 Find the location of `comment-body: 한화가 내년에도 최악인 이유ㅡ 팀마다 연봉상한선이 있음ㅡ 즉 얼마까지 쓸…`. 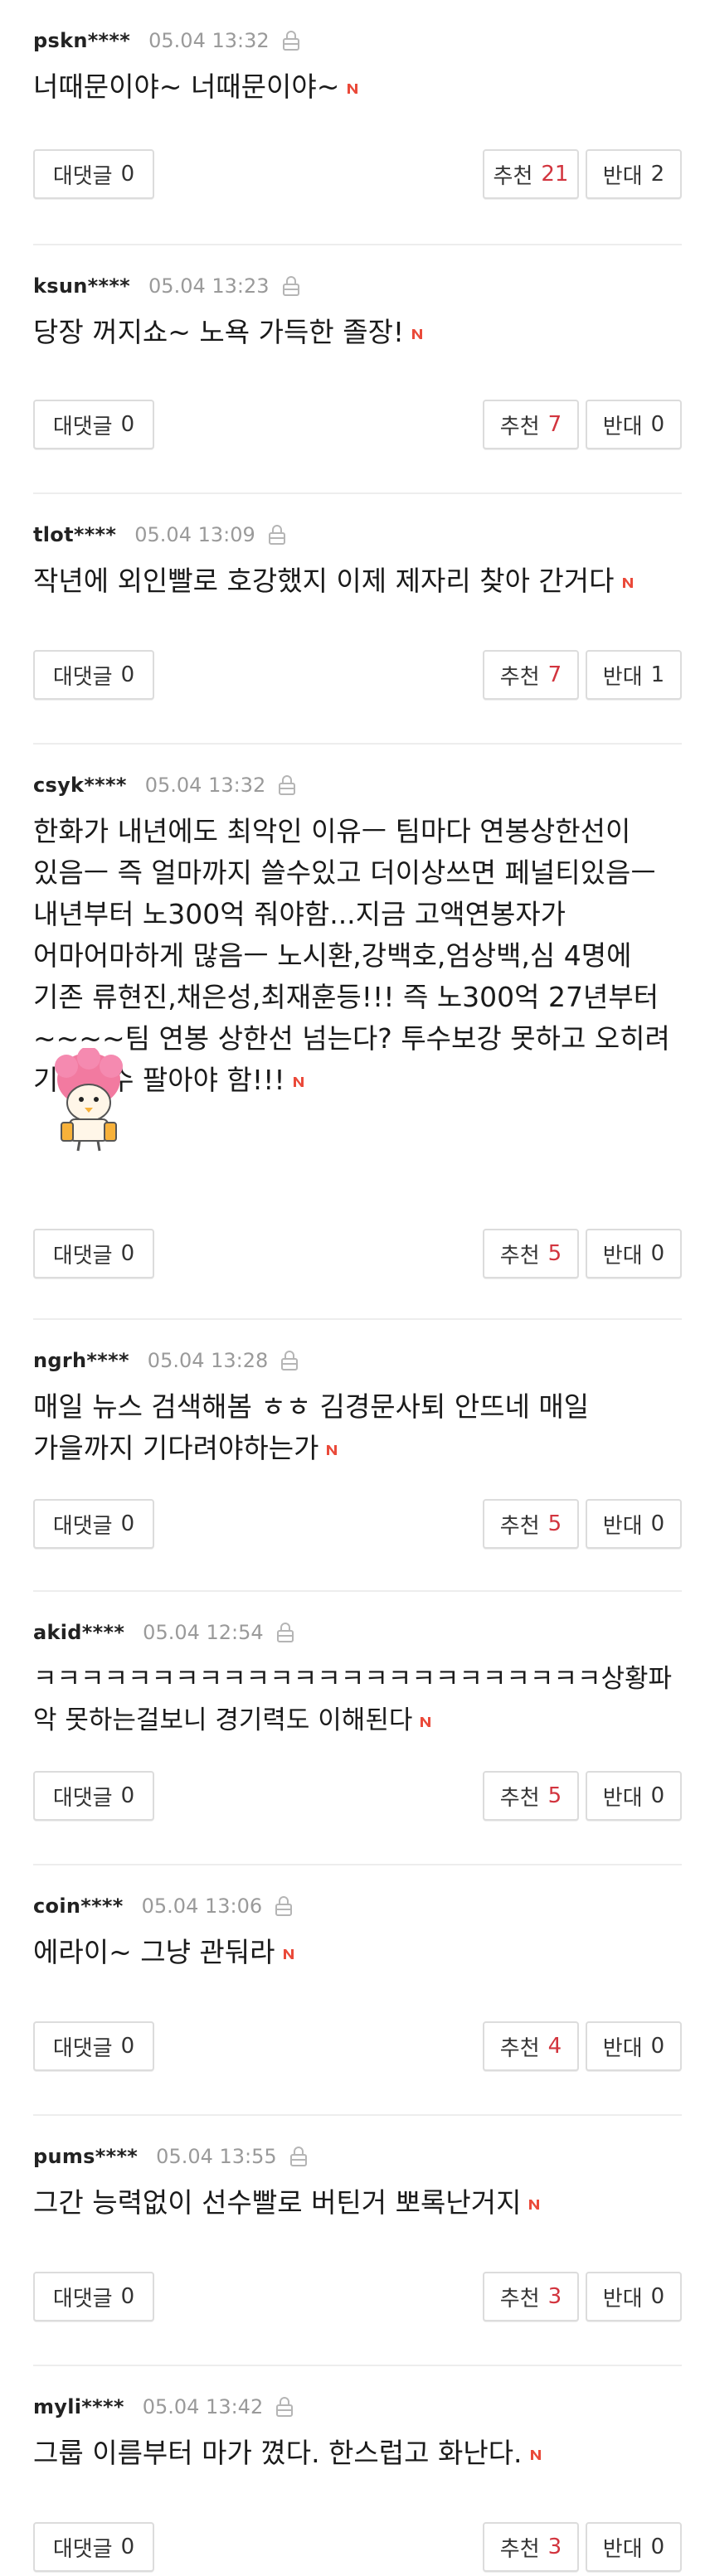

comment-body: 한화가 내년에도 최악인 이유ㅡ 팀마다 연봉상한선이 있음ㅡ 즉 얼마까지 쓸… is located at coordinates (357, 956).